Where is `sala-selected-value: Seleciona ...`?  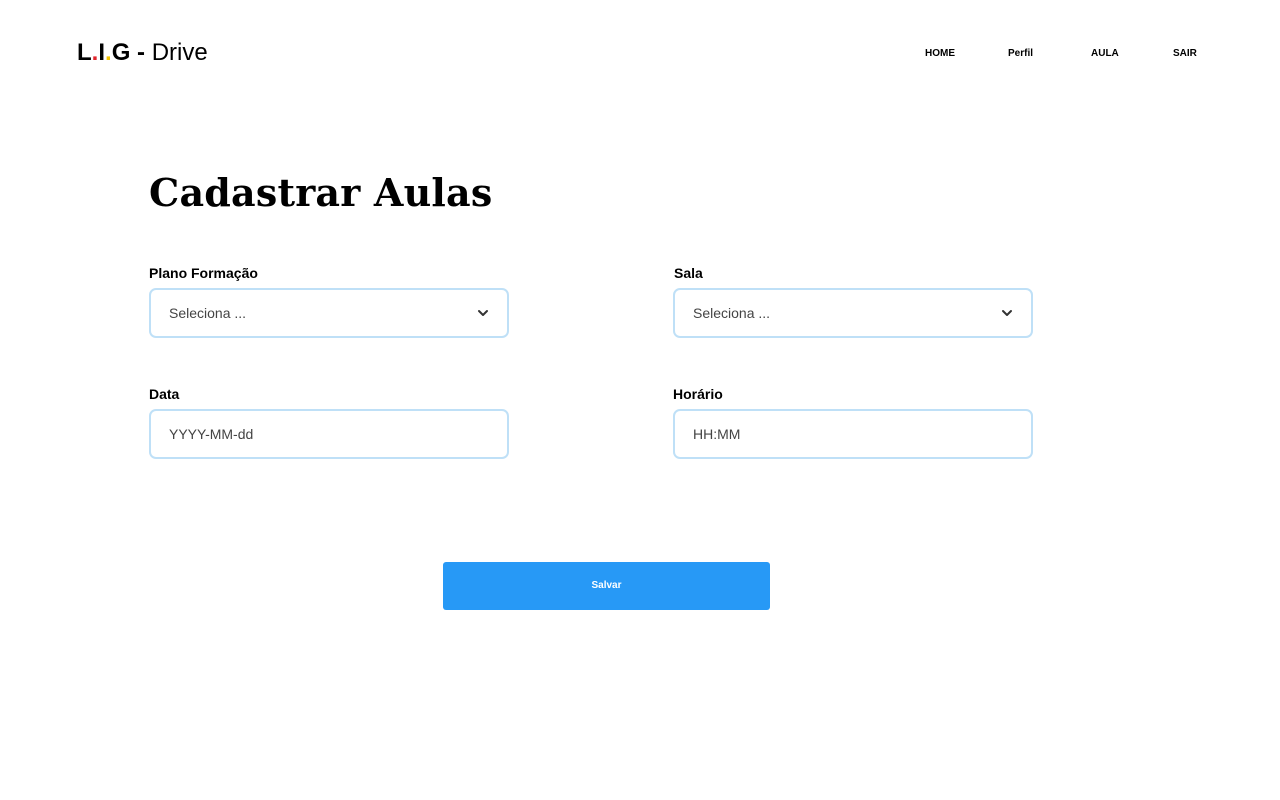
sala-selected-value: Seleciona ... is located at coordinates (732, 313).